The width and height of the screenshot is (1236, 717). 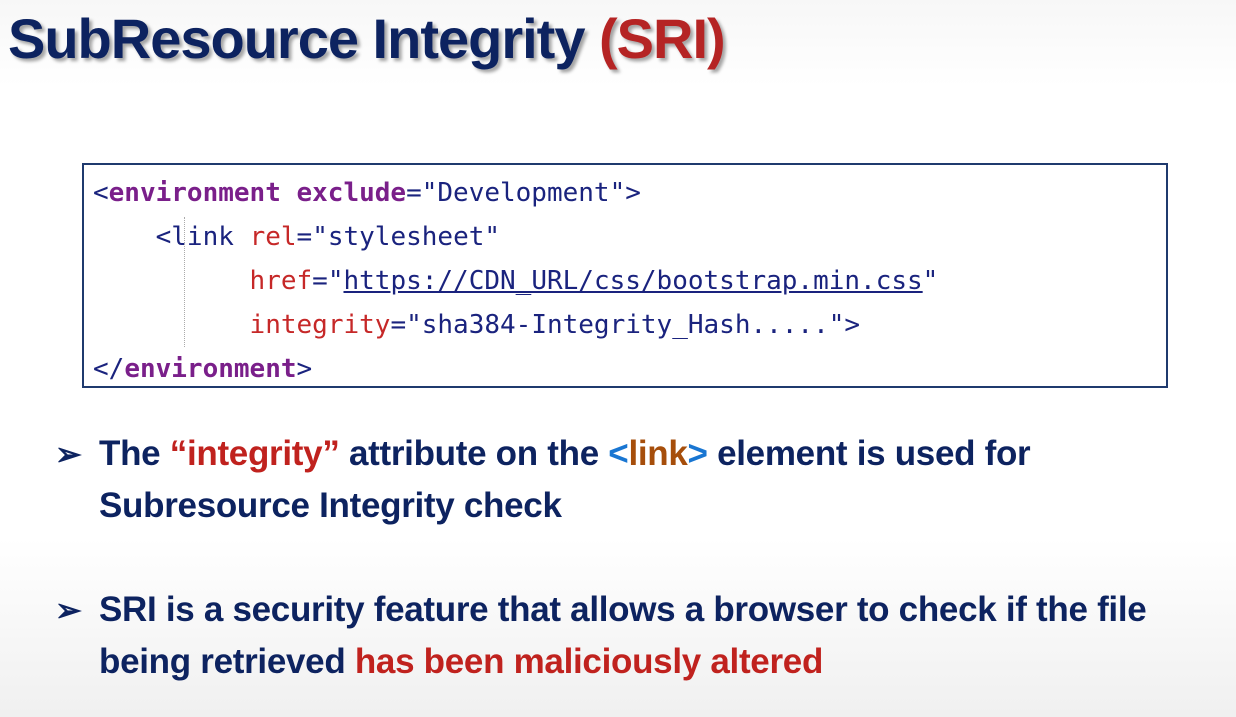 What do you see at coordinates (351, 193) in the screenshot?
I see `code-attr-exclude: exclude` at bounding box center [351, 193].